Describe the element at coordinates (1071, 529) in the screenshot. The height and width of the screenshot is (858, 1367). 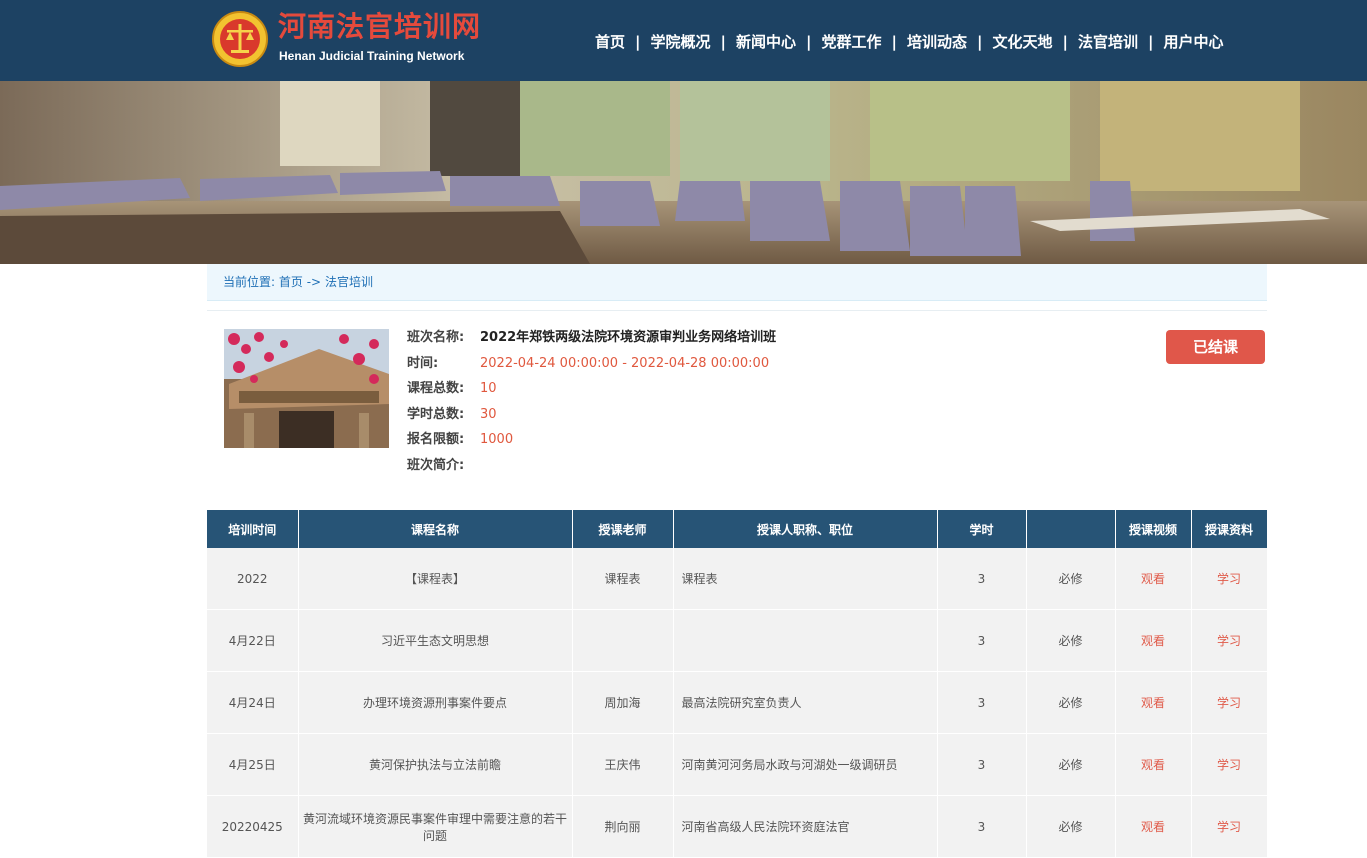
I see `col-header-type` at that location.